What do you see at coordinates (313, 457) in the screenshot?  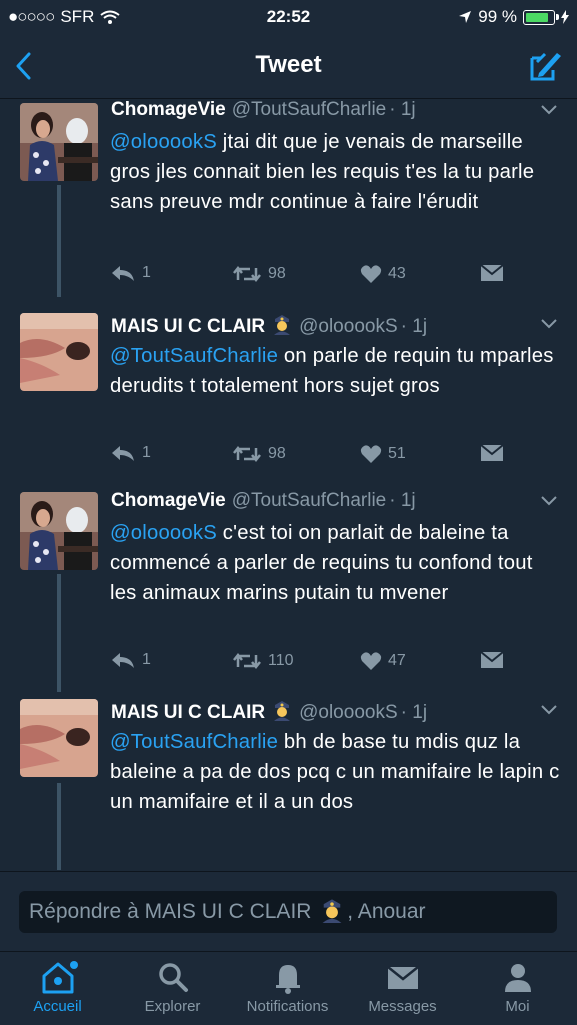 I see `tweet-actions: 1 98 51` at bounding box center [313, 457].